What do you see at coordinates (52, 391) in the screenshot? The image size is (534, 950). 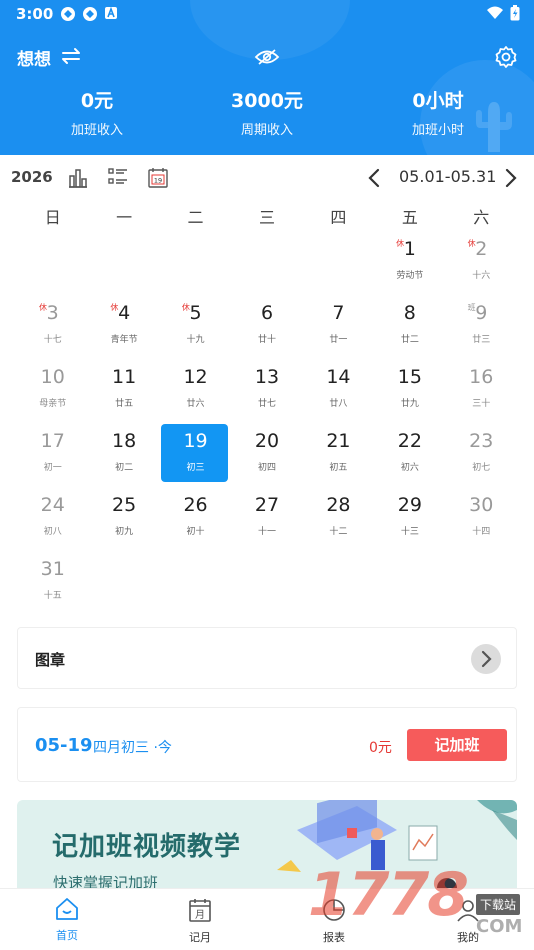 I see `calendar-day: 10 母亲节` at bounding box center [52, 391].